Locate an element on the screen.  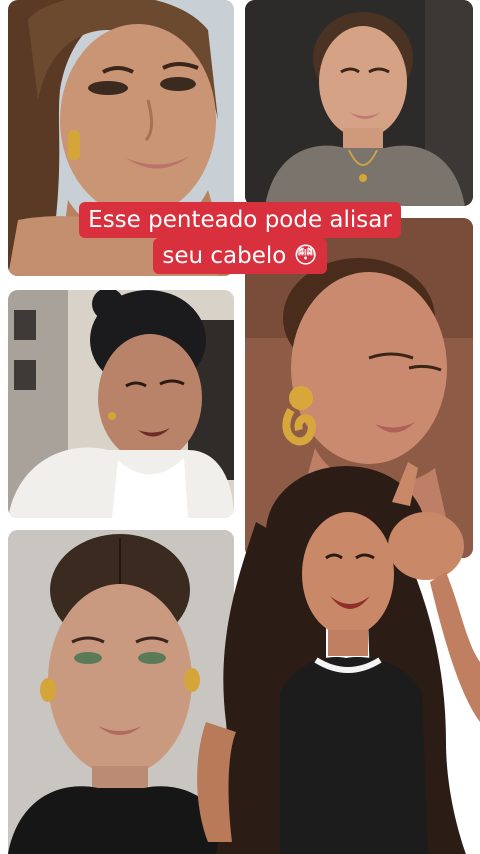
caption-line-1: Esse penteado pode alisar is located at coordinates (240, 220).